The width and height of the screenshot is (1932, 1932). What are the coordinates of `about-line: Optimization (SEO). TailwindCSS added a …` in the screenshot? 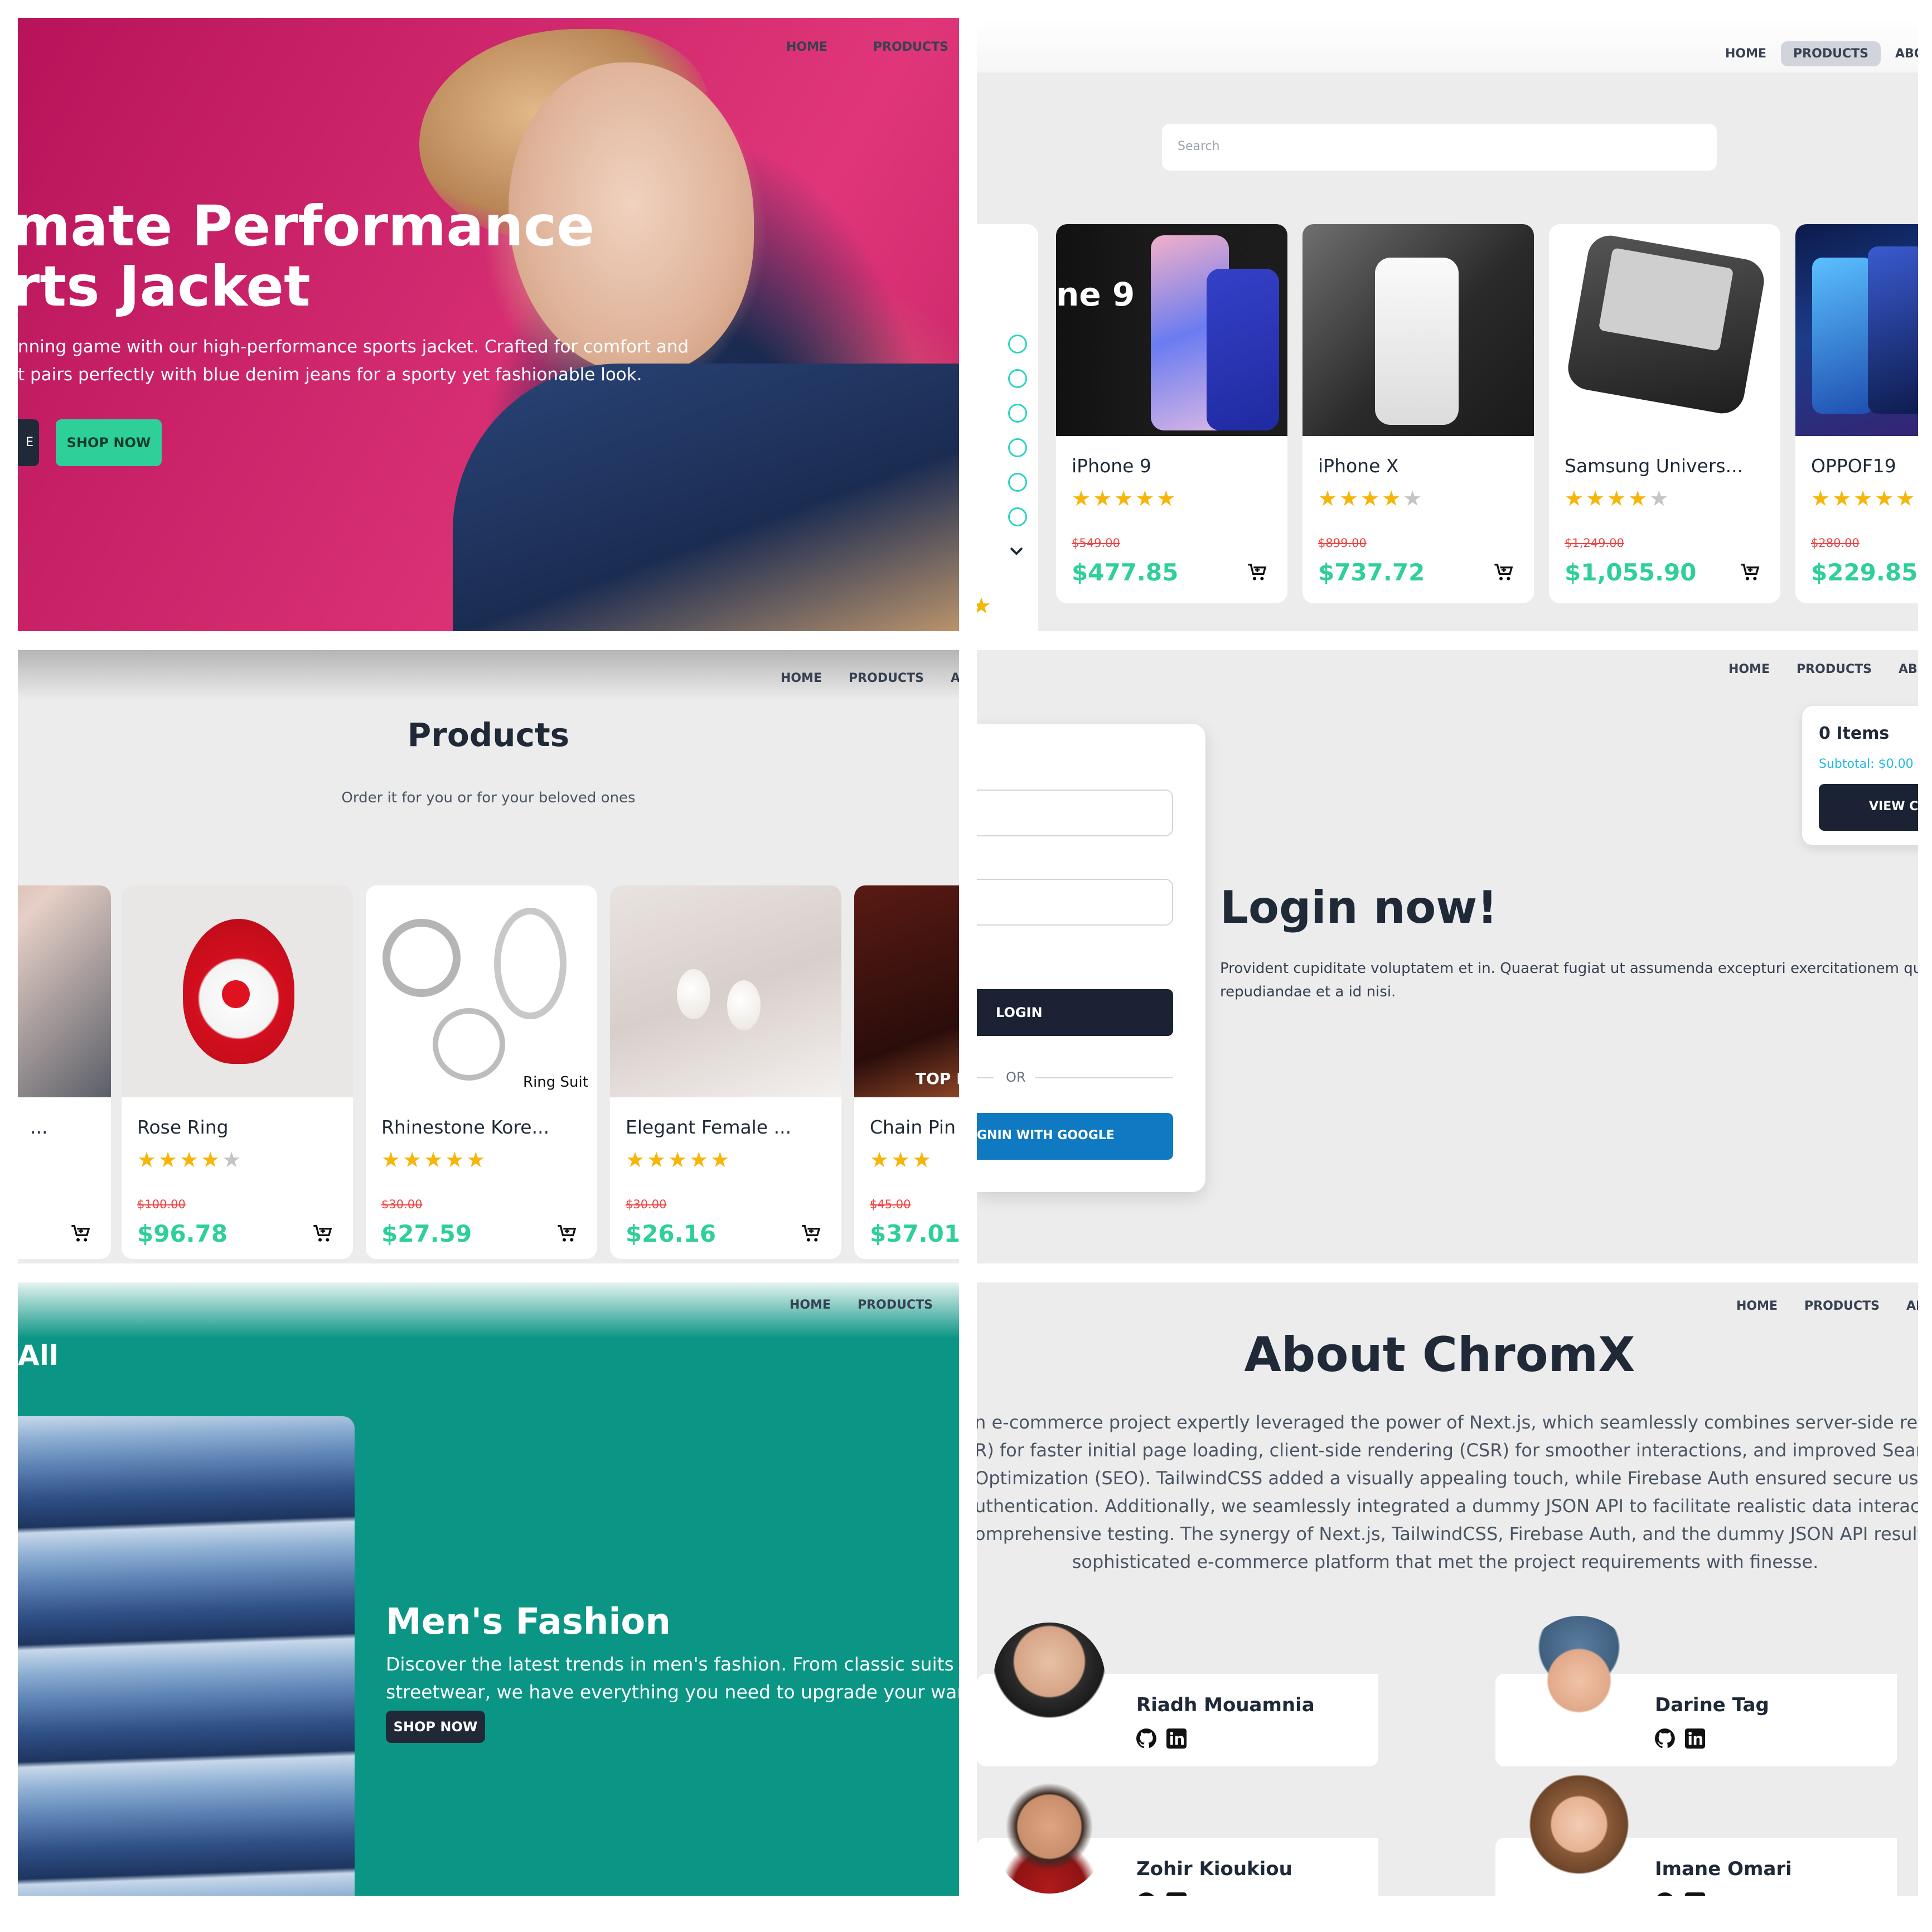 It's located at (1447, 1478).